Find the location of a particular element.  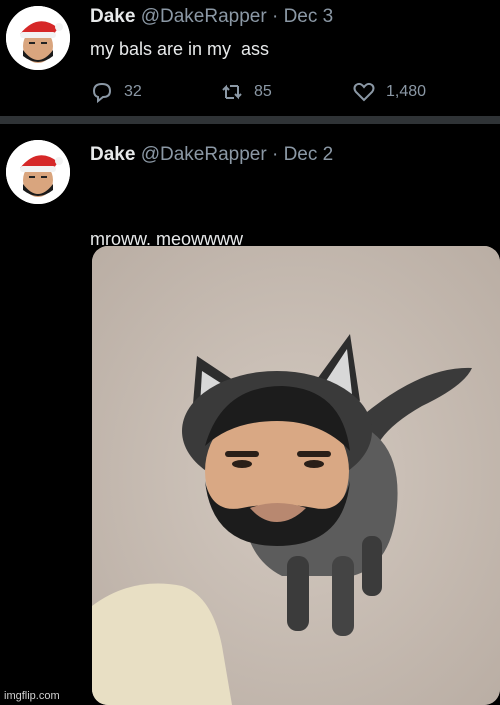

imgflip-watermark: imgflip.com is located at coordinates (32, 696).